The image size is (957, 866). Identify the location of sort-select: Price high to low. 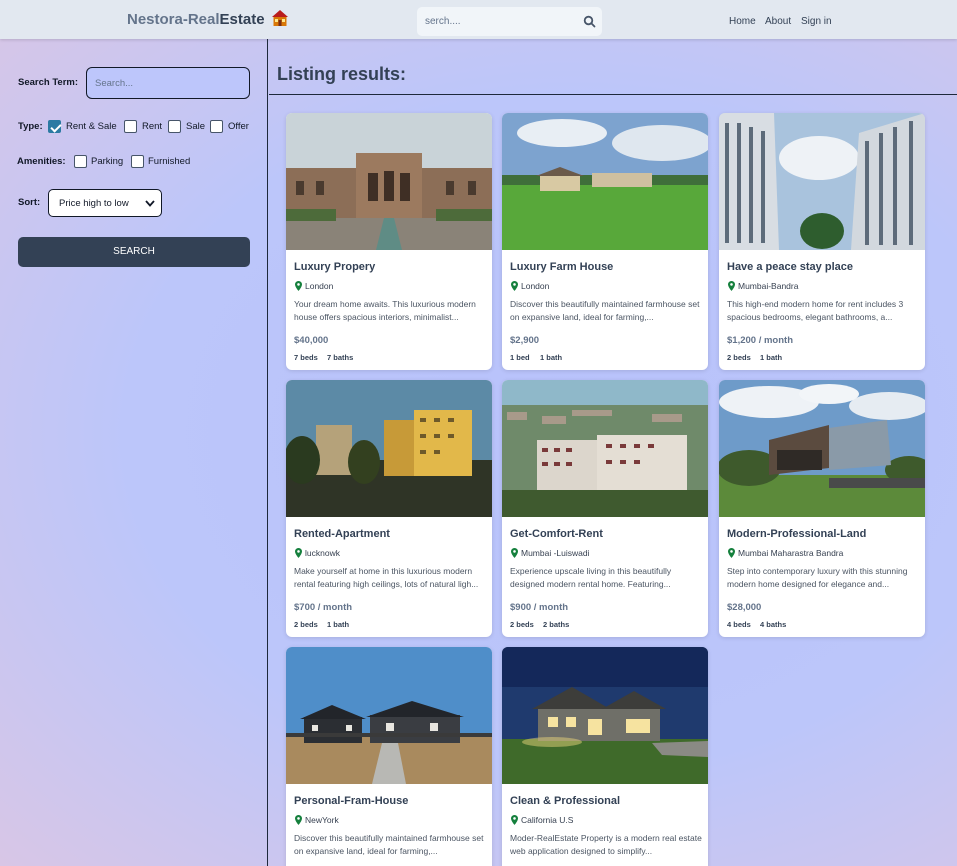
(105, 203).